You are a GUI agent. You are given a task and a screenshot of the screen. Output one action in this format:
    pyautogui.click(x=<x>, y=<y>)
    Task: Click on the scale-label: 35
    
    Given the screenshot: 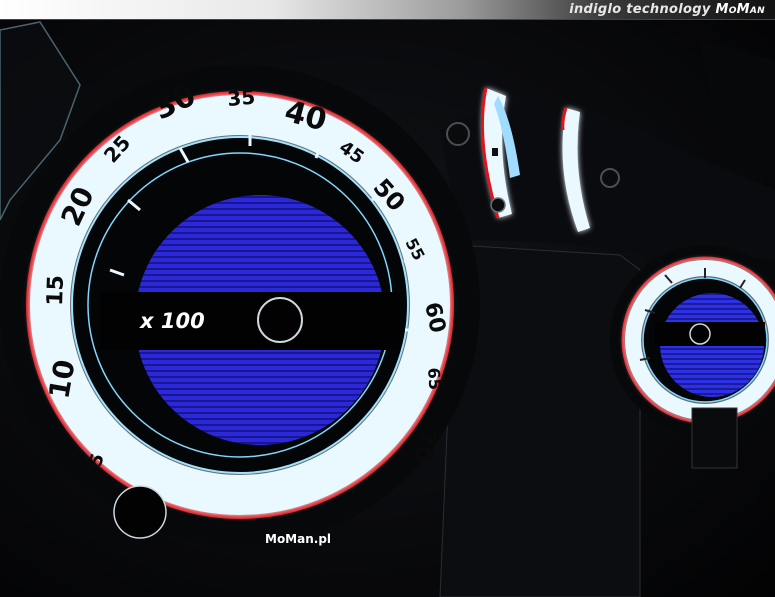 What is the action you would take?
    pyautogui.click(x=241, y=98)
    